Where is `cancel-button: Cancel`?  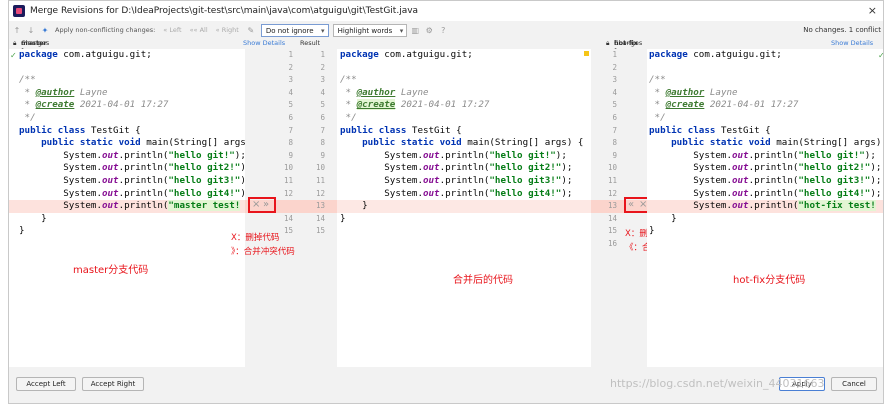
cancel-button: Cancel is located at coordinates (854, 384).